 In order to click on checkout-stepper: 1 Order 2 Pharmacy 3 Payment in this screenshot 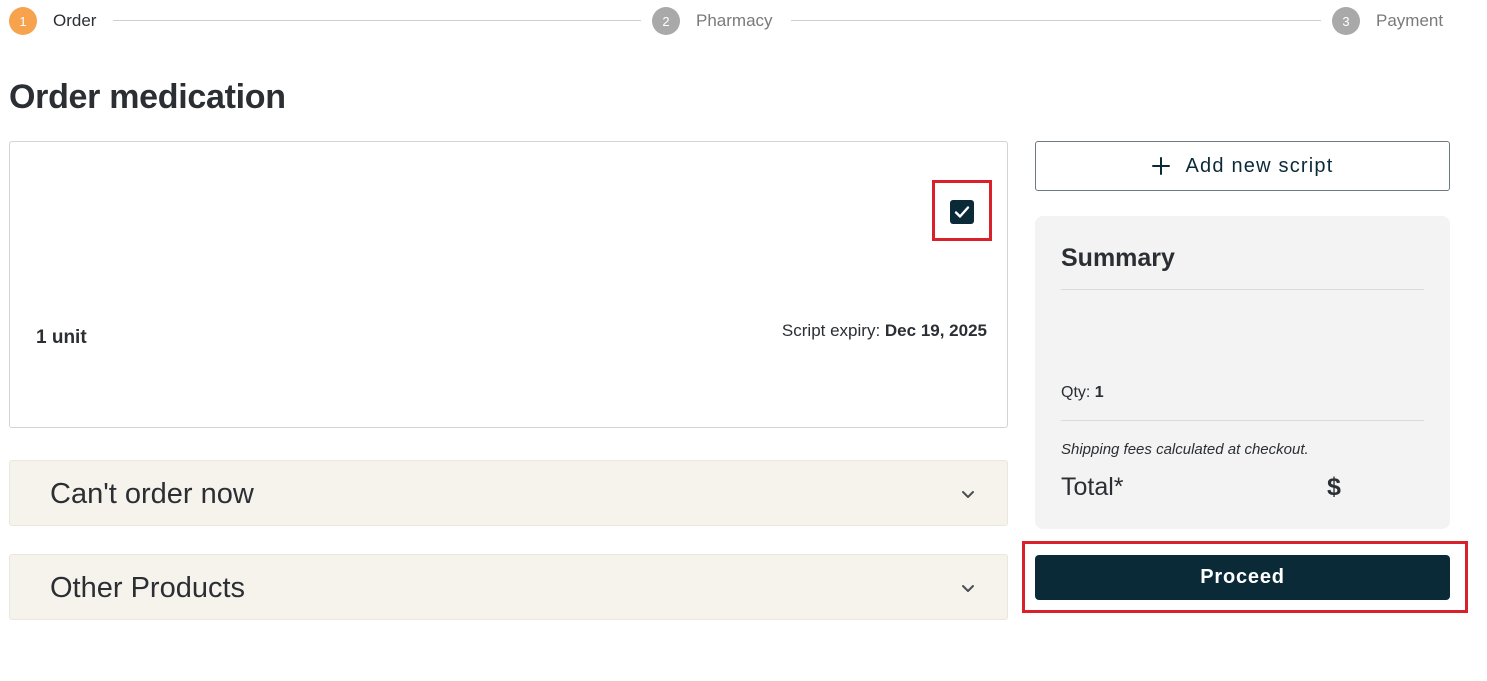, I will do `click(730, 21)`.